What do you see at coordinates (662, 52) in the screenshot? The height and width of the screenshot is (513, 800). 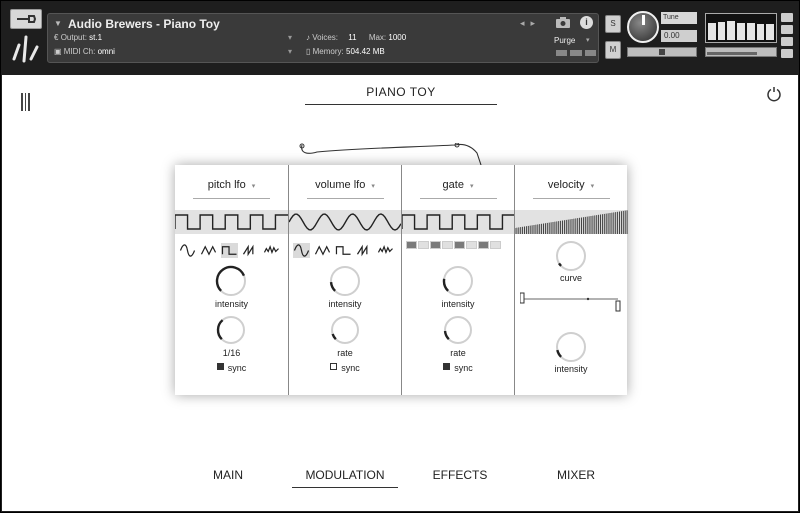 I see `pan-slider` at bounding box center [662, 52].